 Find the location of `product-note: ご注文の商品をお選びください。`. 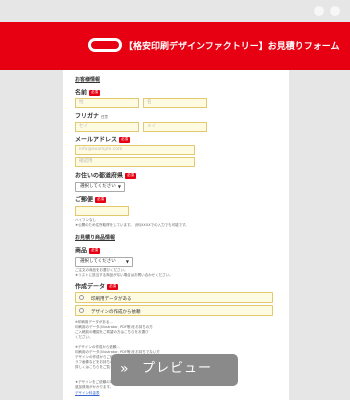

product-note: ご注文の商品をお選びください。 is located at coordinates (101, 270).